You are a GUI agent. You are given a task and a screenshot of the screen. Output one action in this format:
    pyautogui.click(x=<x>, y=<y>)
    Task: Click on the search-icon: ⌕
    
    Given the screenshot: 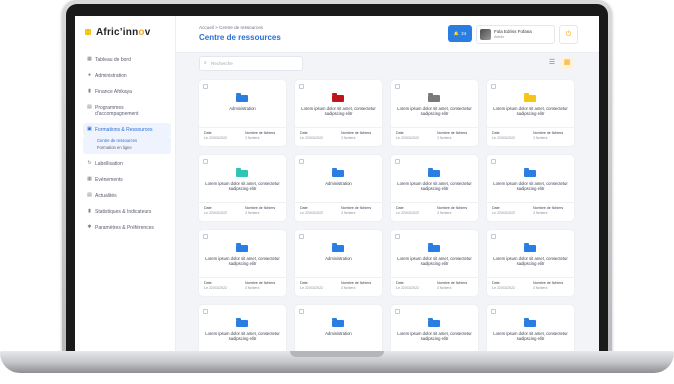 What is the action you would take?
    pyautogui.click(x=205, y=63)
    